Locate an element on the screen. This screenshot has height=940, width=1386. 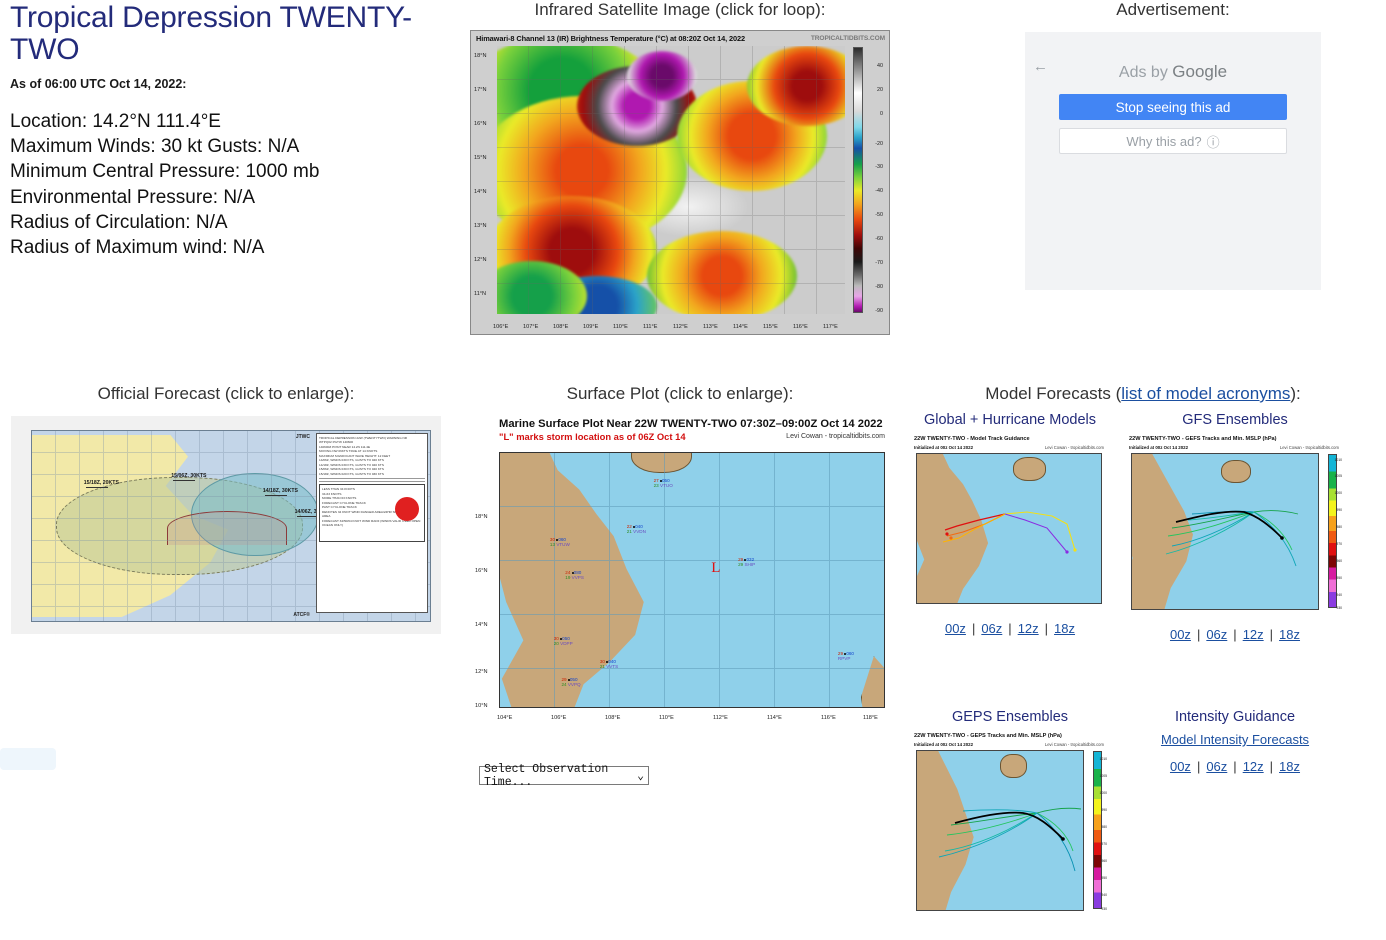
stat-min-pressure: Minimum Central Pressure: 1000 mb is located at coordinates (165, 172).